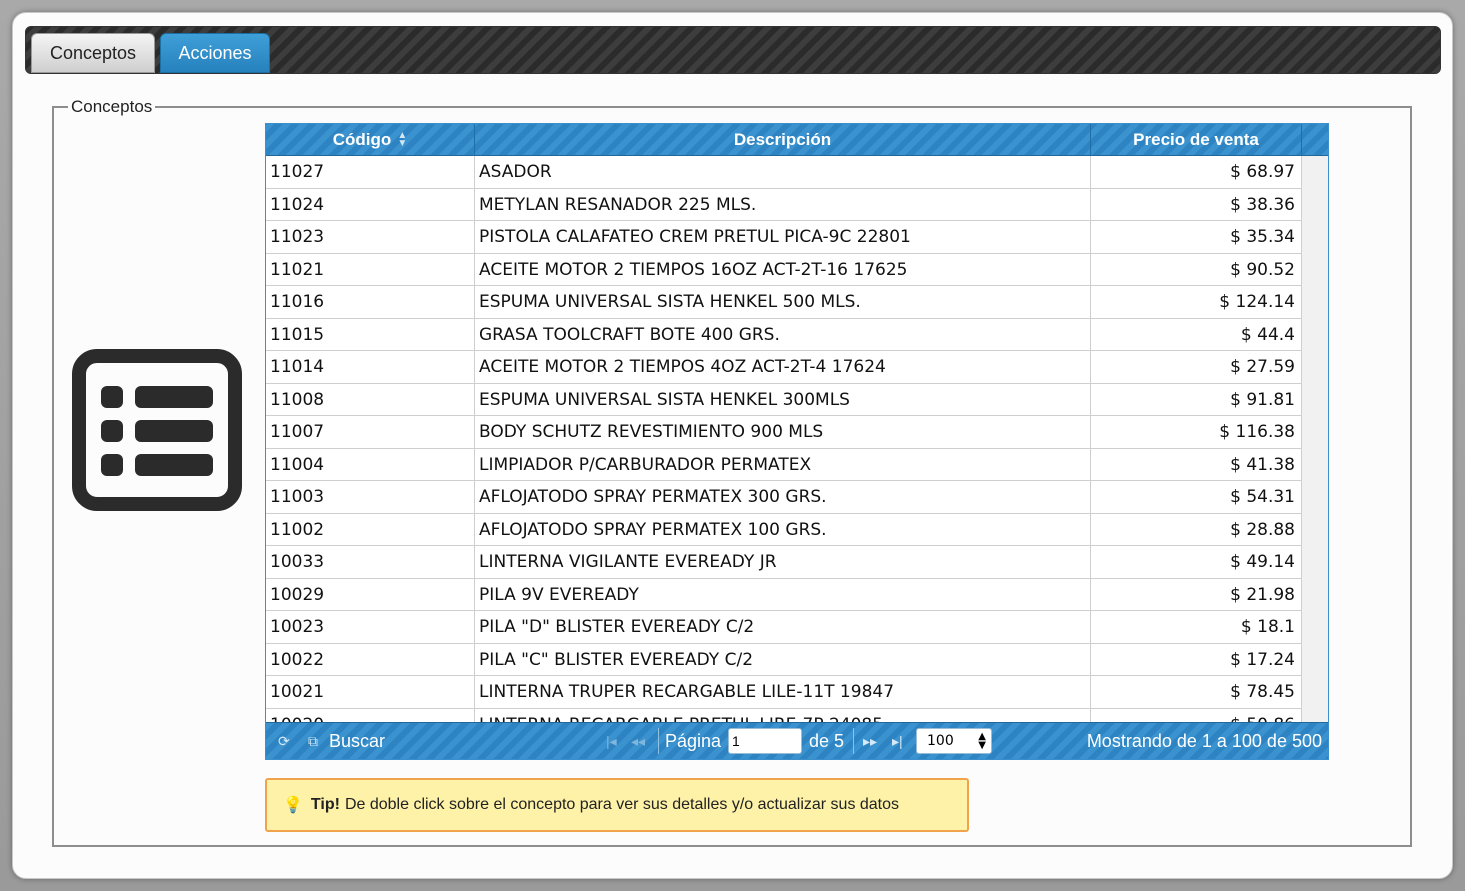 The image size is (1465, 891). I want to click on cell-description: BODY SCHUTZ REVESTIMIENTO 900 MLS, so click(783, 432).